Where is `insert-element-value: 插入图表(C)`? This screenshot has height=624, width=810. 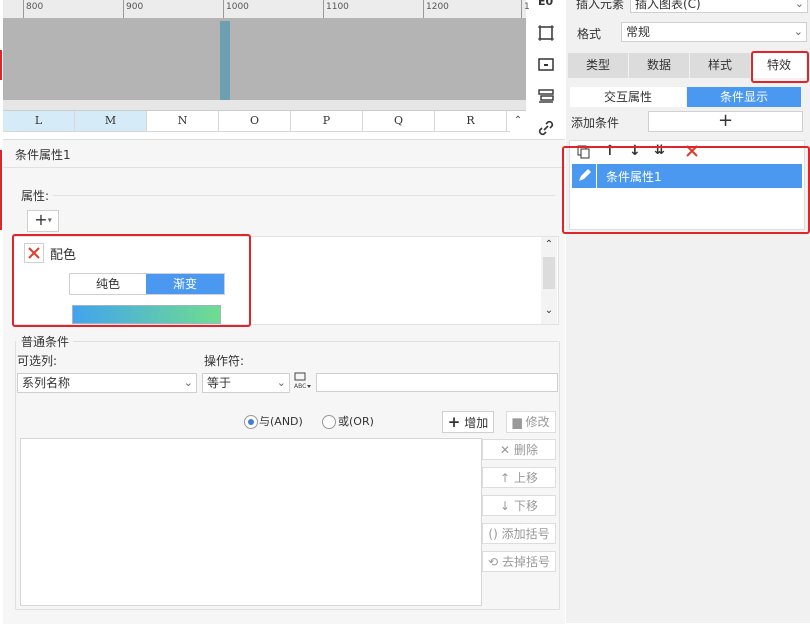
insert-element-value: 插入图表(C) is located at coordinates (668, 5).